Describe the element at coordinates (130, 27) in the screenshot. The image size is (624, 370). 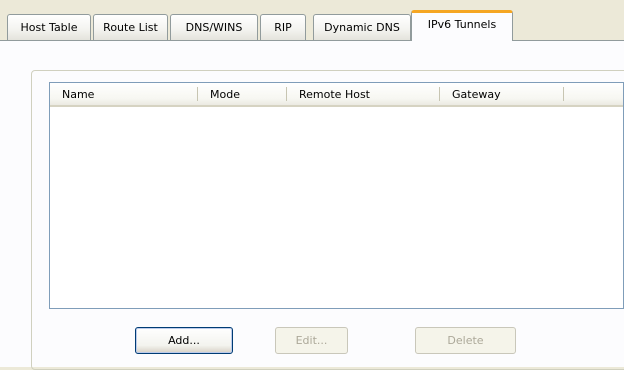
I see `tab-route-list: Route List` at that location.